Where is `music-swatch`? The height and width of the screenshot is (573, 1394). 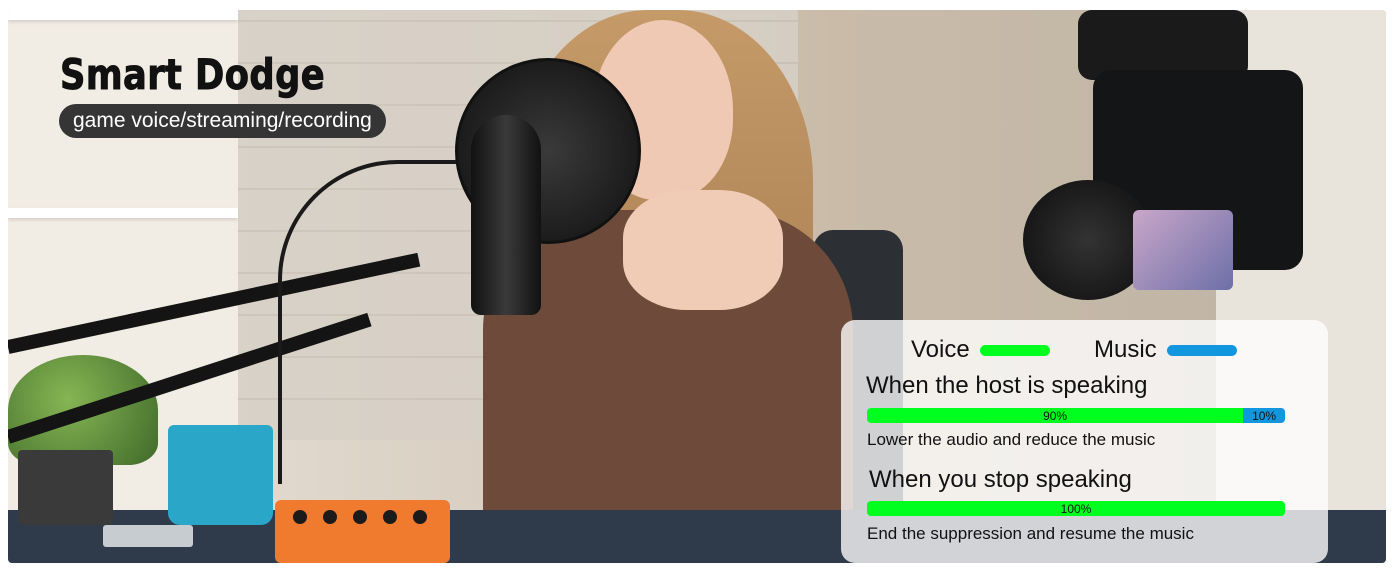
music-swatch is located at coordinates (1201, 350).